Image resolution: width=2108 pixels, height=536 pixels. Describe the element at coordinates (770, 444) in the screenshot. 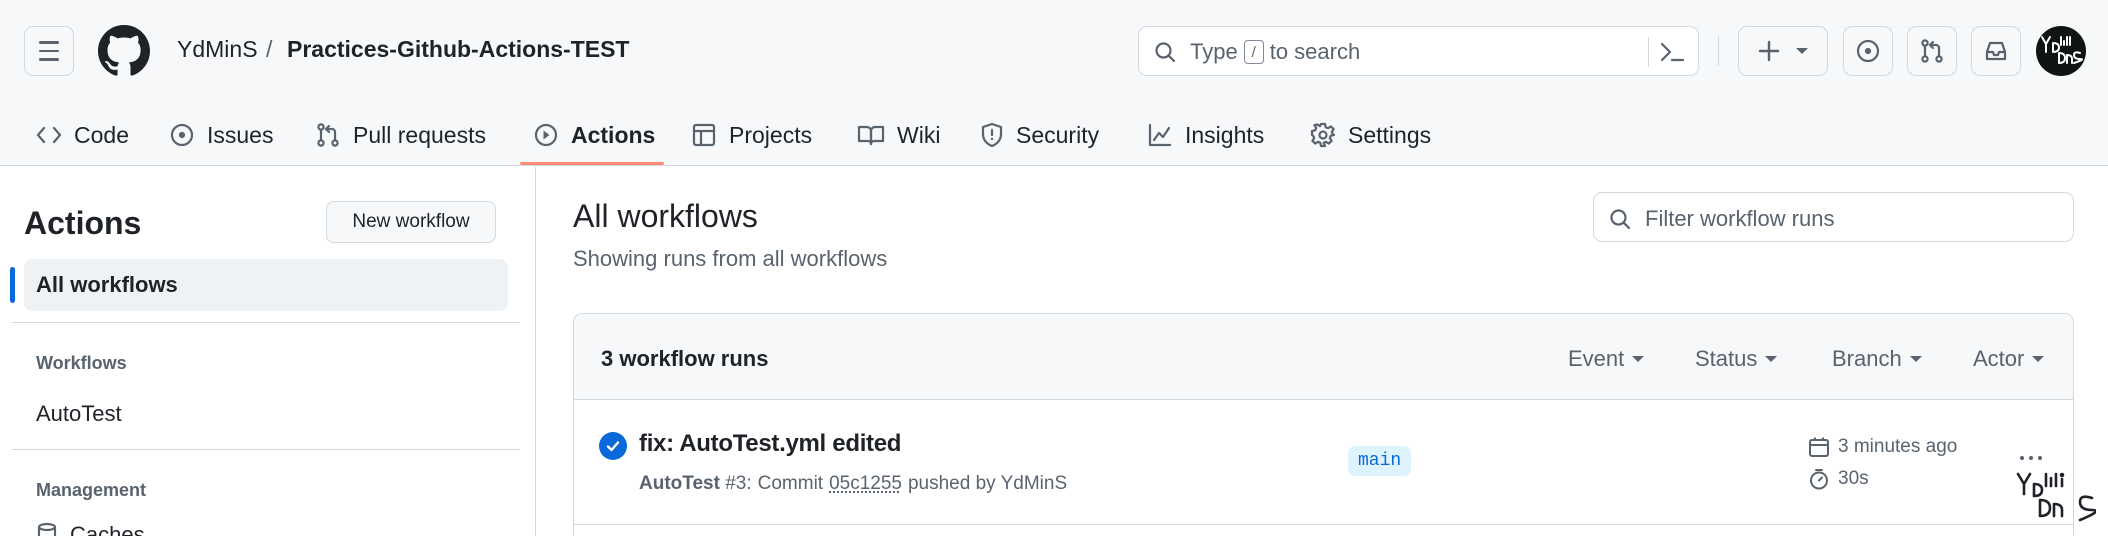

I see `run-title-link: fix: AutoTest.yml edited` at that location.